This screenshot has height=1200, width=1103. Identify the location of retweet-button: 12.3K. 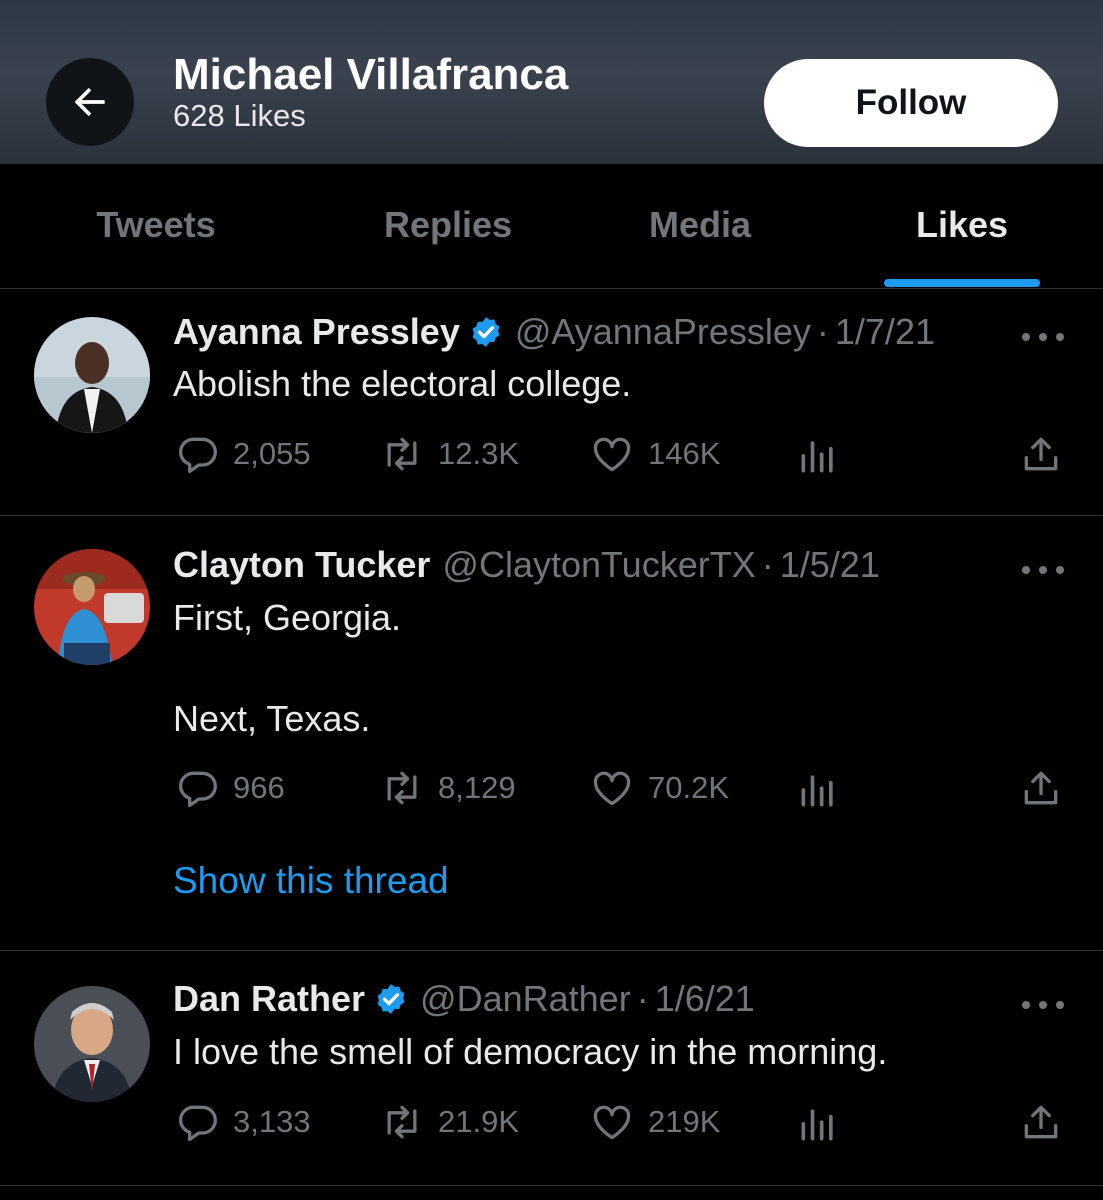
(449, 454).